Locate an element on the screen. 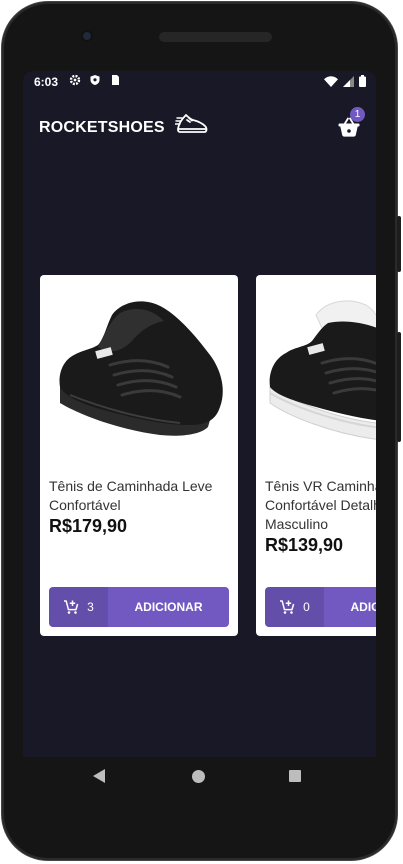 This screenshot has height=864, width=403. sim-card-icon is located at coordinates (115, 80).